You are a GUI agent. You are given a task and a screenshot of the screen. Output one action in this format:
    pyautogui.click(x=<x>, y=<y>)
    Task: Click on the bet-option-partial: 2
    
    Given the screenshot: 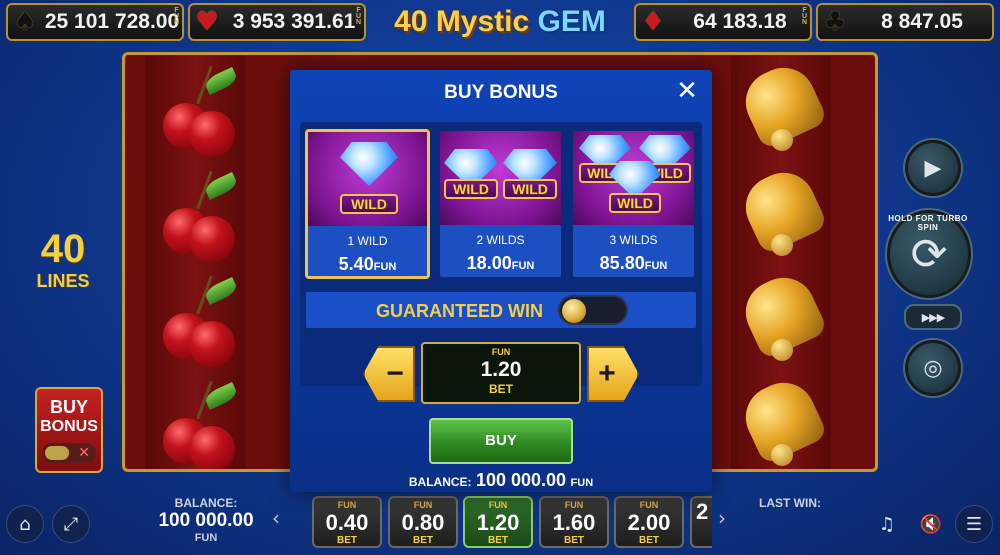 What is the action you would take?
    pyautogui.click(x=701, y=522)
    